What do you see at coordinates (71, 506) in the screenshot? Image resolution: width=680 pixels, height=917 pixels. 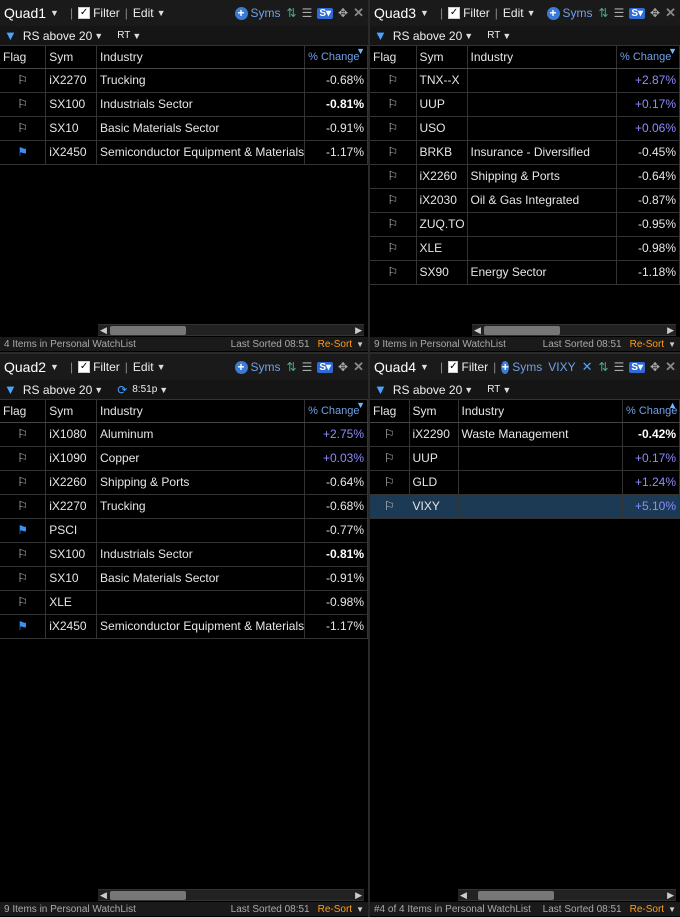 I see `symbol-cell: iX2270` at bounding box center [71, 506].